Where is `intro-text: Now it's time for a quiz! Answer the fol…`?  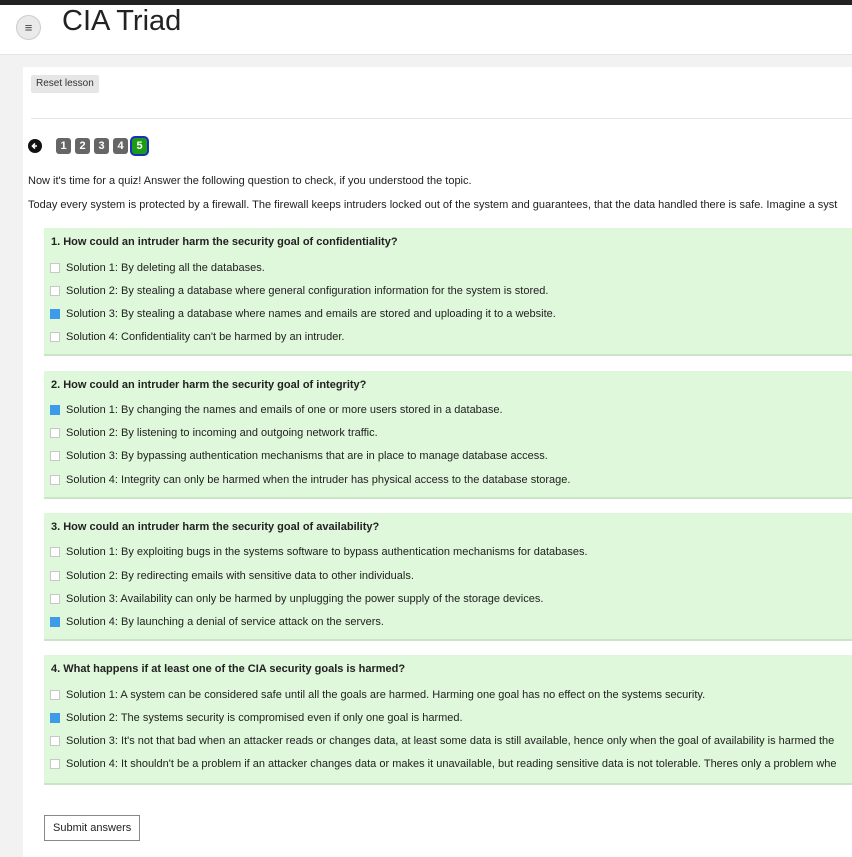
intro-text: Now it's time for a quiz! Answer the fol… is located at coordinates (250, 181).